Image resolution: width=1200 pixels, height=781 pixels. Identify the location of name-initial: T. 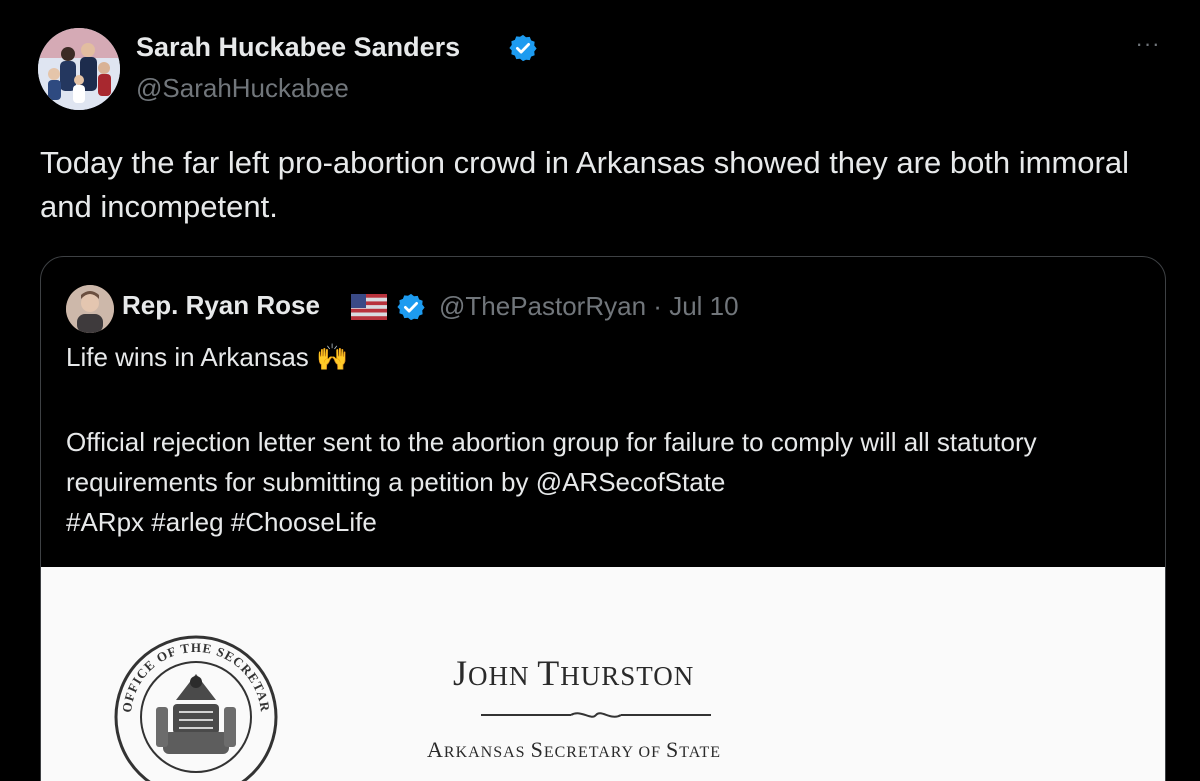
(549, 673).